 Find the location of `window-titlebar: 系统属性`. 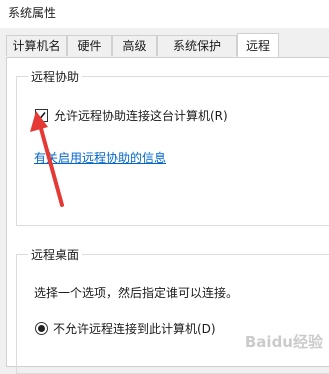

window-titlebar: 系统属性 is located at coordinates (164, 14).